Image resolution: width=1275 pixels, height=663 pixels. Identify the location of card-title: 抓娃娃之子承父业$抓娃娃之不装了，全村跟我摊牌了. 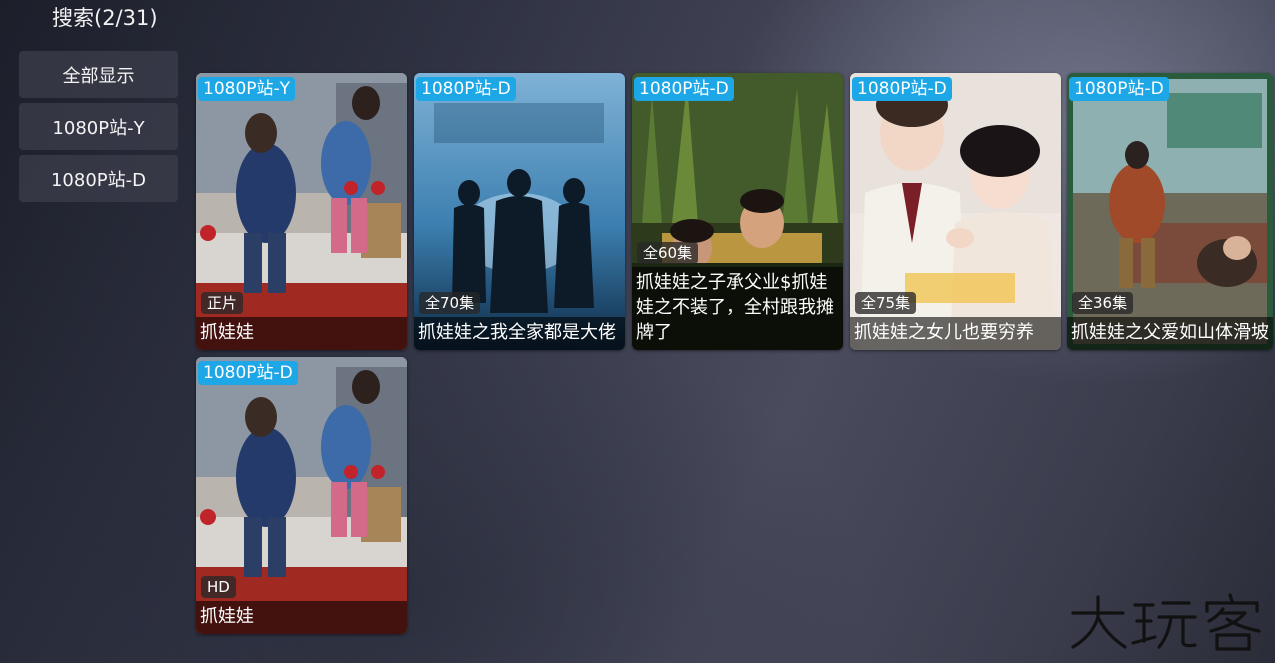
(737, 308).